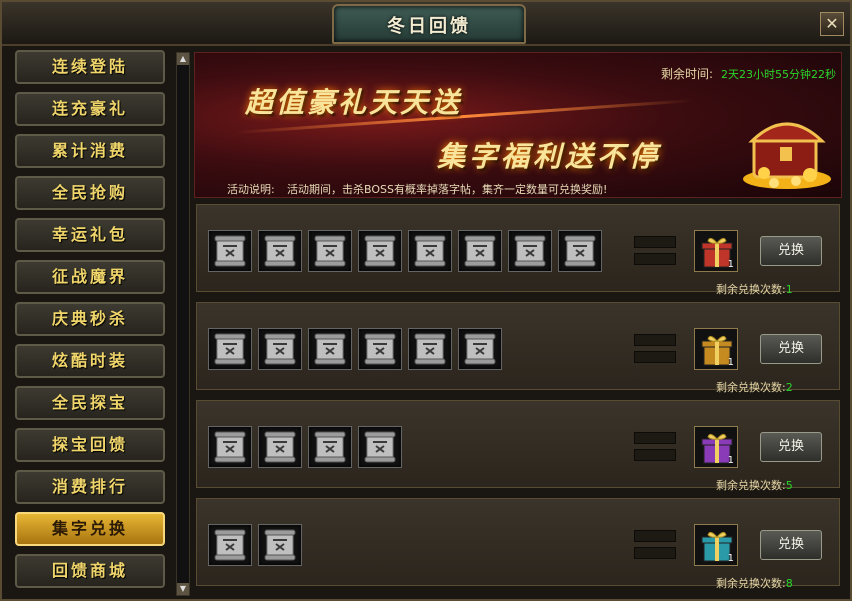 This screenshot has height=601, width=852. Describe the element at coordinates (183, 59) in the screenshot. I see `scroll-up-icon: ▲` at that location.